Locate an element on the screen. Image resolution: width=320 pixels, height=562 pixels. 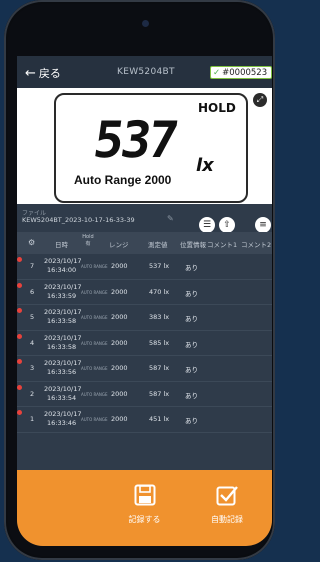
row-value: 383 lx is located at coordinates (159, 317).